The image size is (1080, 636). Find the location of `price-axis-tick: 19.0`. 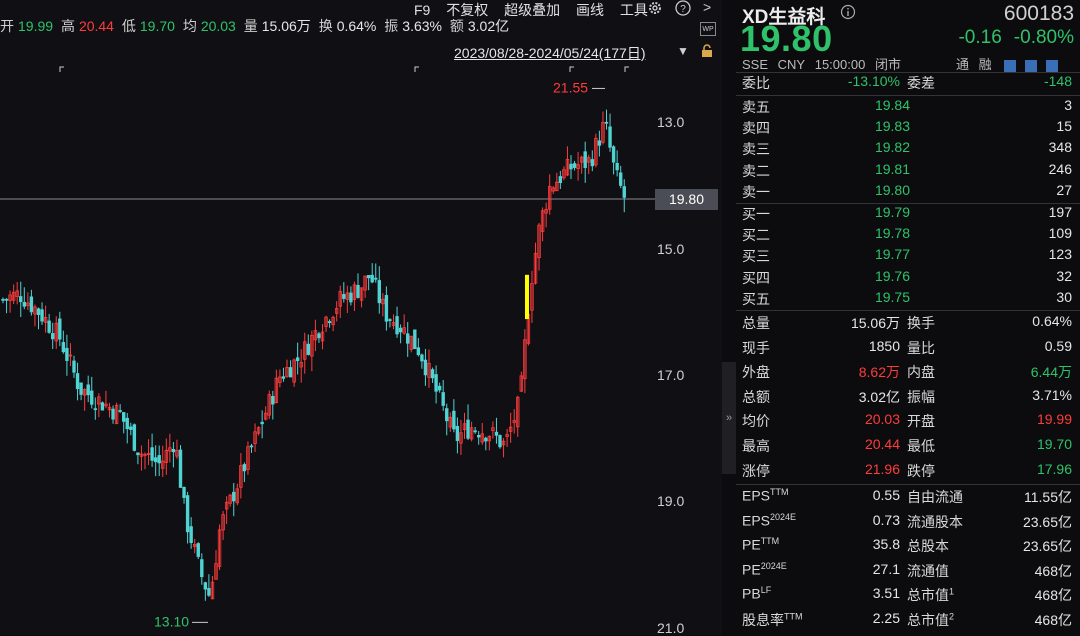

price-axis-tick: 19.0 is located at coordinates (671, 501).